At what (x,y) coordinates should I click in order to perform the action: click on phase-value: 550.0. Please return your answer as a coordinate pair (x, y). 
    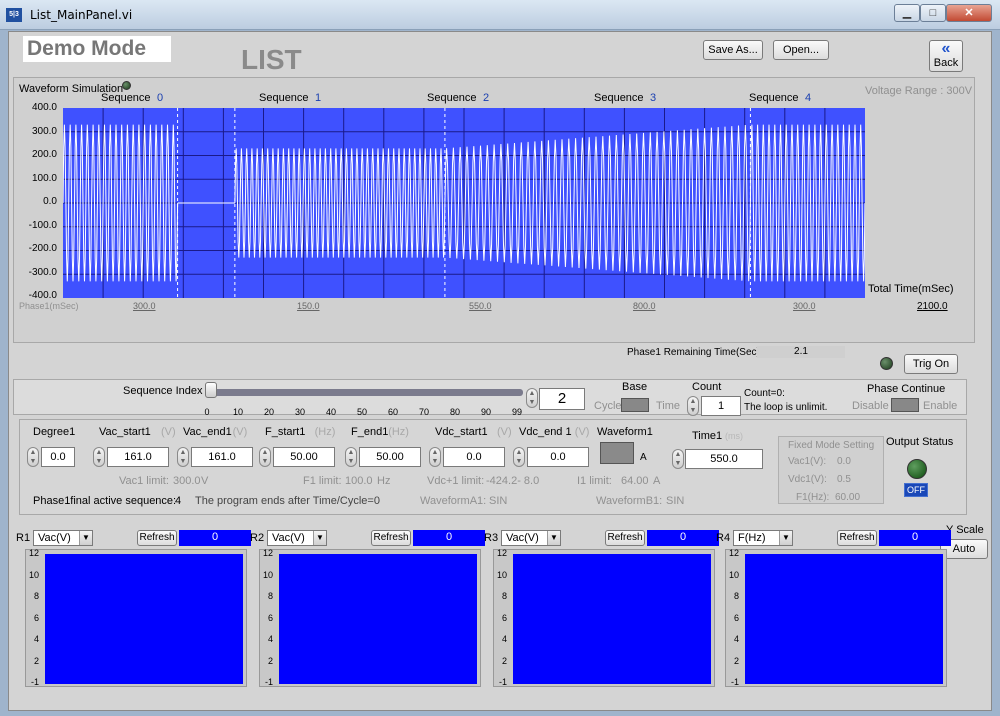
    Looking at the image, I should click on (480, 306).